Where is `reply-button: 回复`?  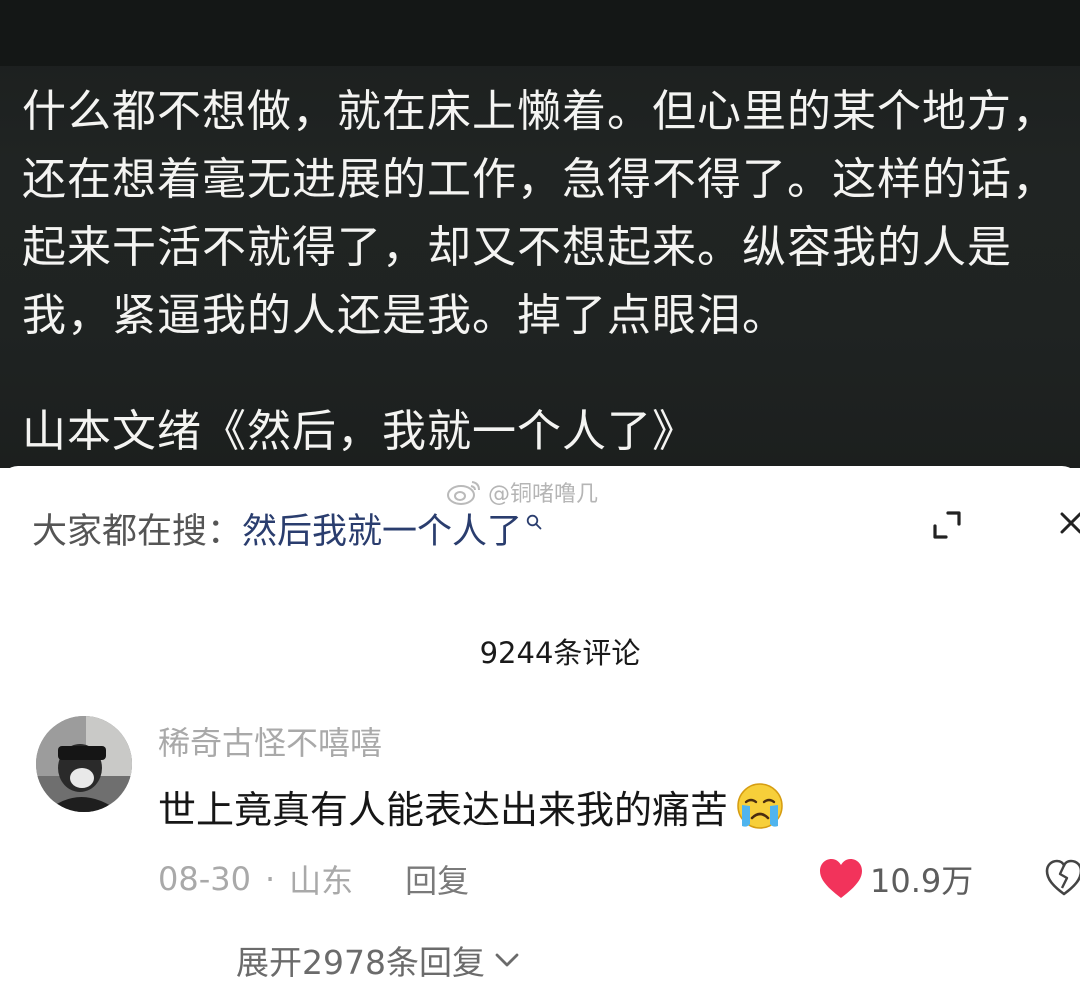
reply-button: 回复 is located at coordinates (437, 879).